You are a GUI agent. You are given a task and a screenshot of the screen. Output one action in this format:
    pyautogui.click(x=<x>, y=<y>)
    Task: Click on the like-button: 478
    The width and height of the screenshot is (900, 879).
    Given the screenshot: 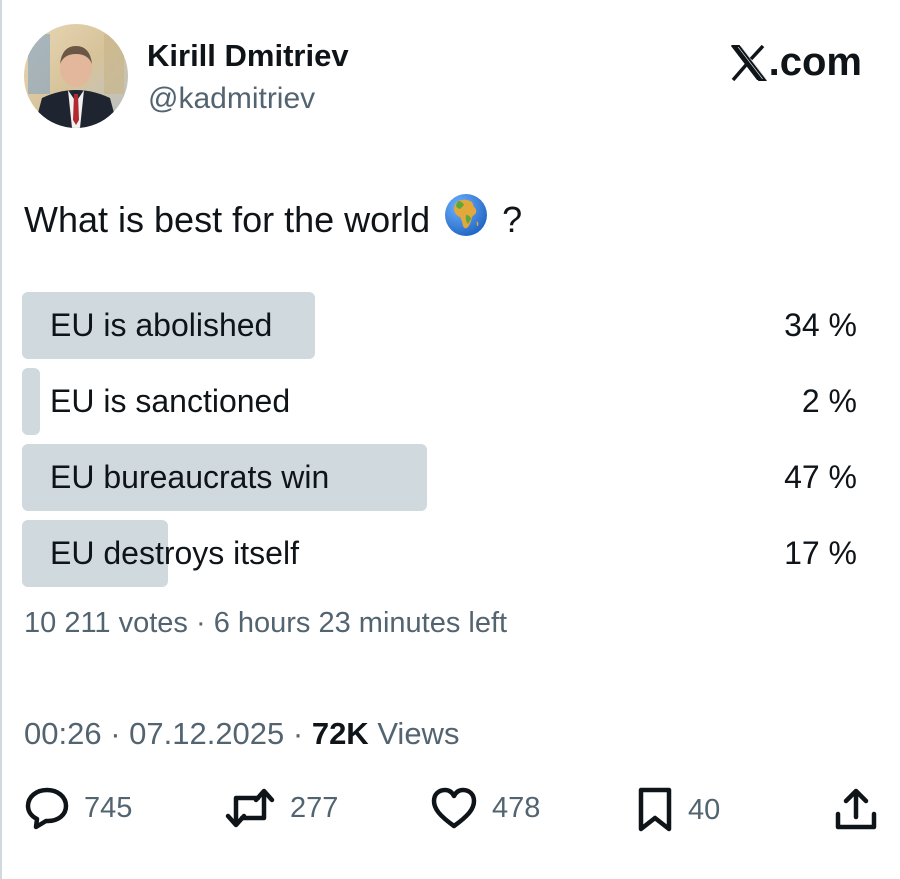 What is the action you would take?
    pyautogui.click(x=485, y=808)
    